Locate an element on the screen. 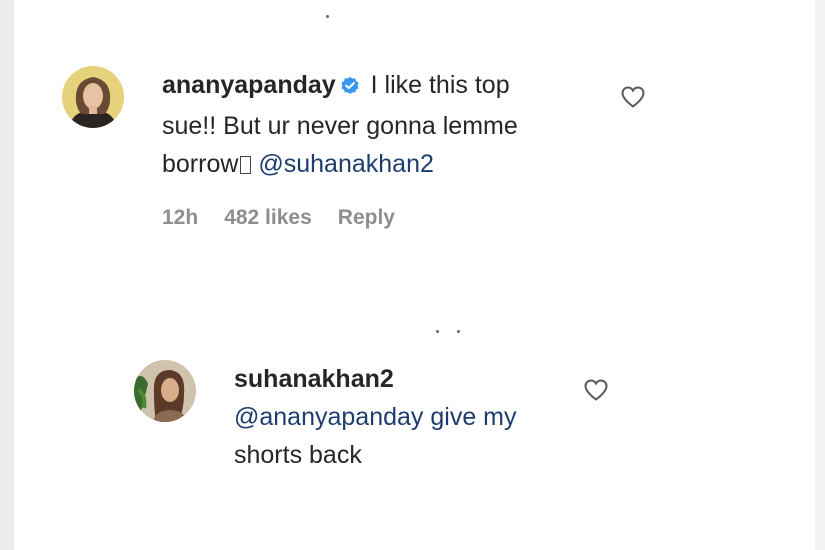  reply-button: Reply is located at coordinates (366, 217).